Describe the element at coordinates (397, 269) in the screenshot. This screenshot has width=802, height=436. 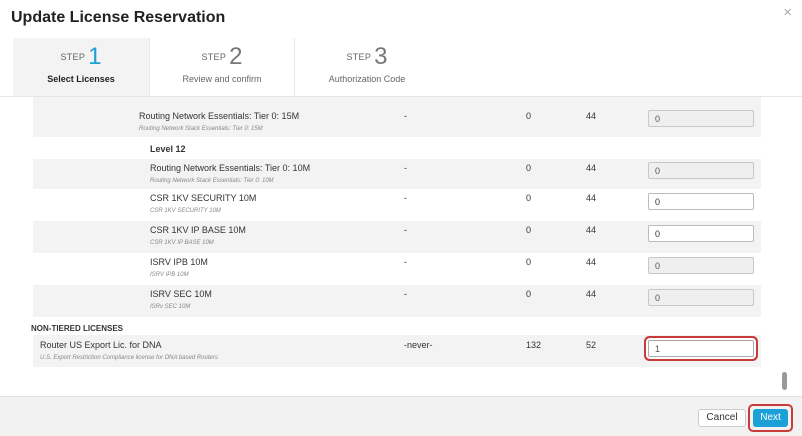
I see `license-row: ISRV IPB 10M ISRV IPB 10M - 0 44` at that location.